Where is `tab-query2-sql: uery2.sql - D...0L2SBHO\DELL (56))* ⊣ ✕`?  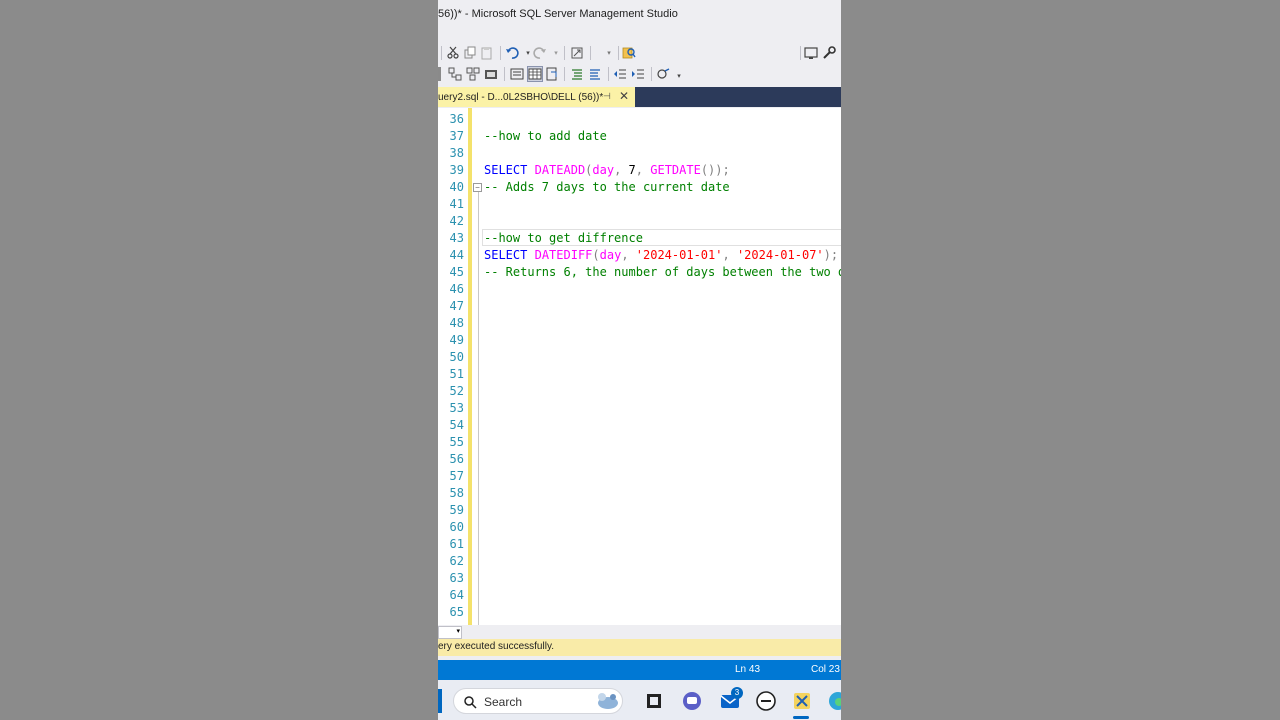 tab-query2-sql: uery2.sql - D...0L2SBHO\DELL (56))* ⊣ ✕ is located at coordinates (536, 97).